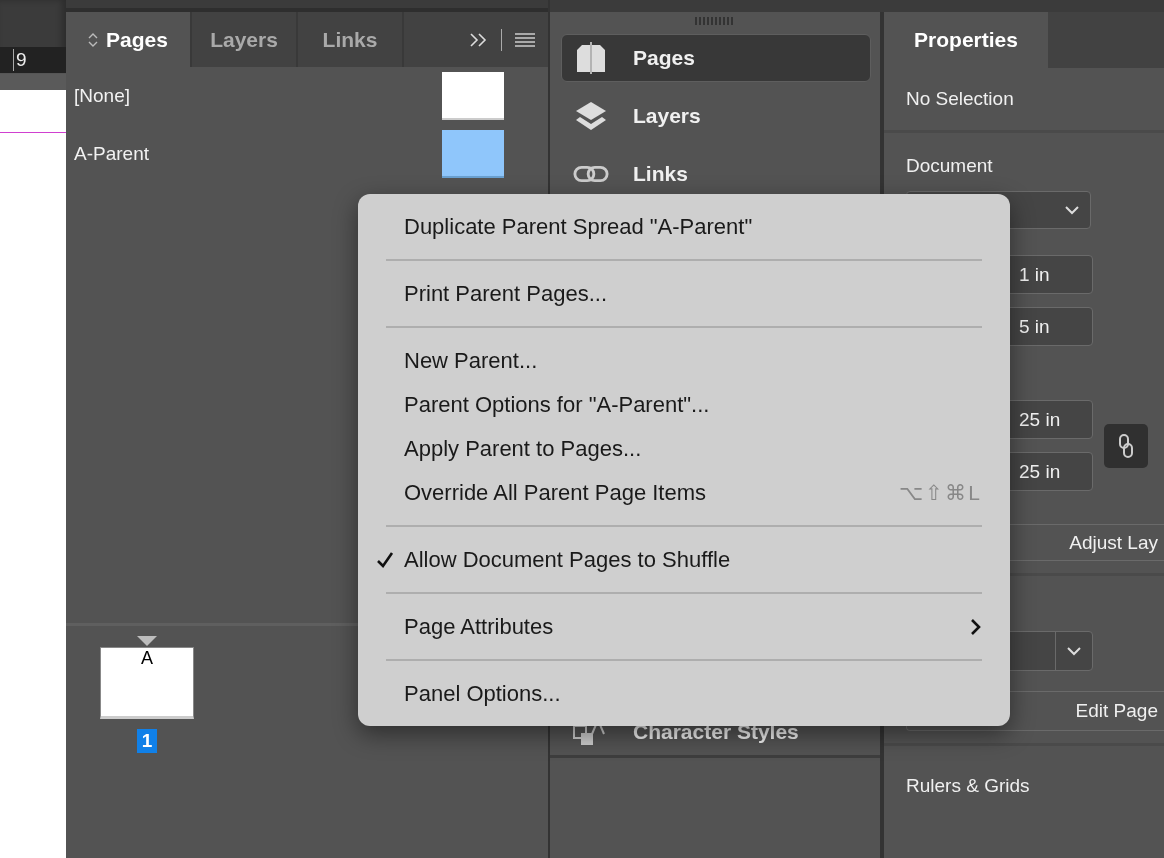  I want to click on margin-guide, so click(33, 132).